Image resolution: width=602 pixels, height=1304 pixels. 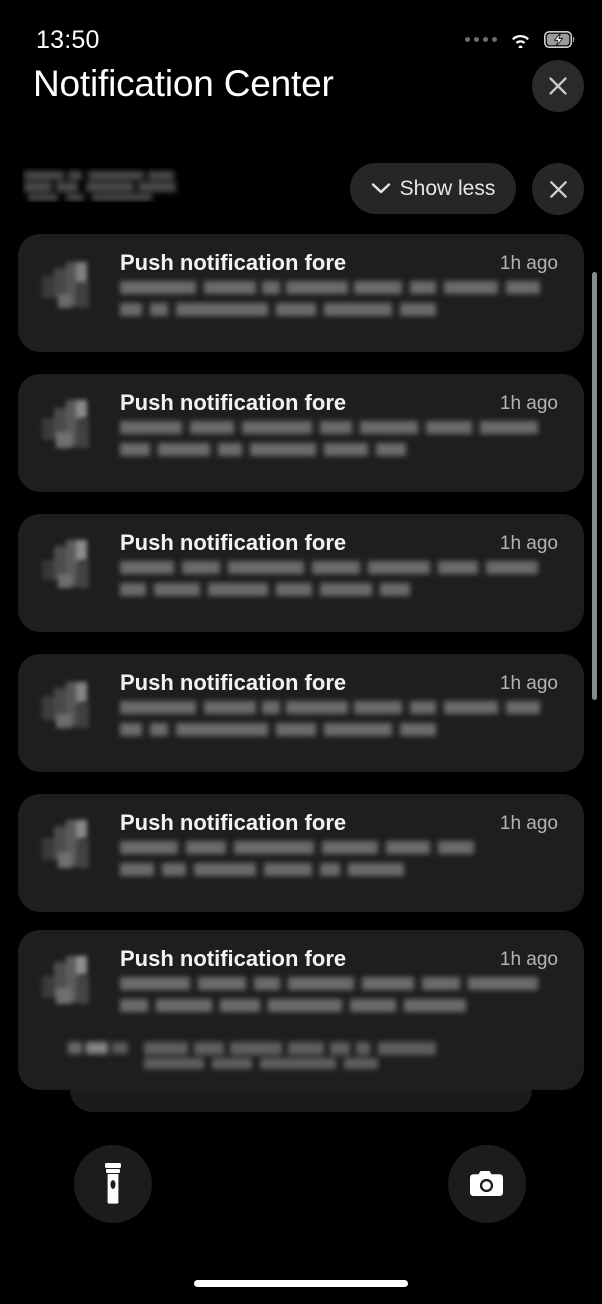 I want to click on scrollbar-thumb, so click(x=594, y=486).